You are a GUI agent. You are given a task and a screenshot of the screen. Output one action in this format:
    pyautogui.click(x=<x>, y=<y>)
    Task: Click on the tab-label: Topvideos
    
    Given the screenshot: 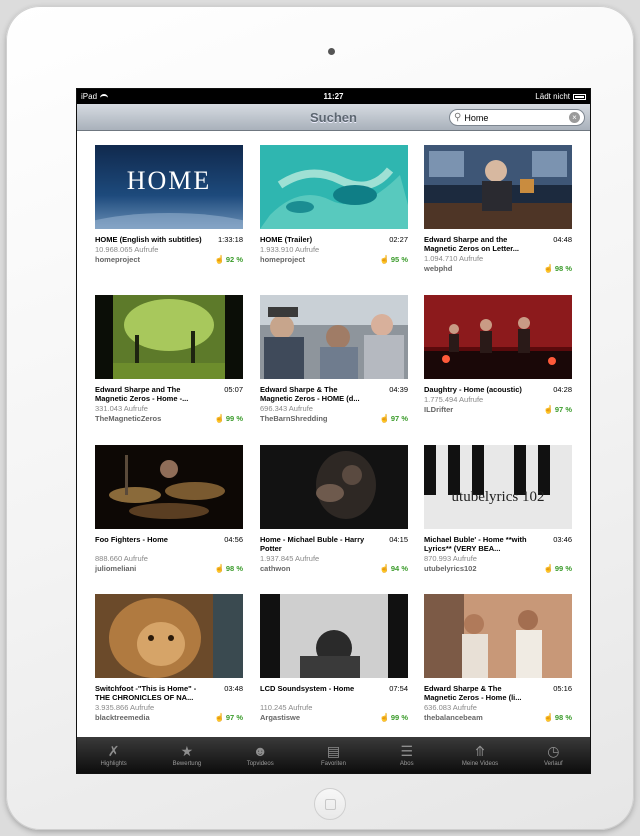 What is the action you would take?
    pyautogui.click(x=260, y=763)
    